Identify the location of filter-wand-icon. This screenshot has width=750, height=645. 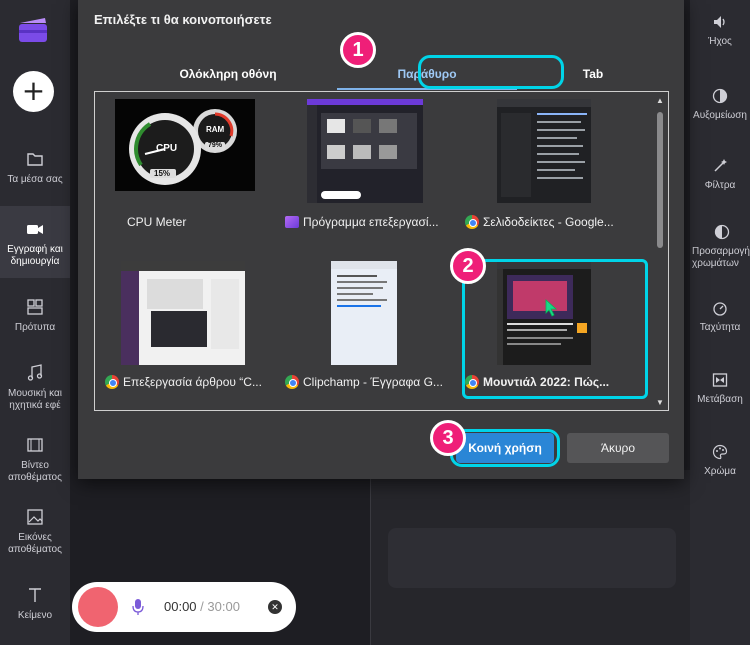
(720, 165).